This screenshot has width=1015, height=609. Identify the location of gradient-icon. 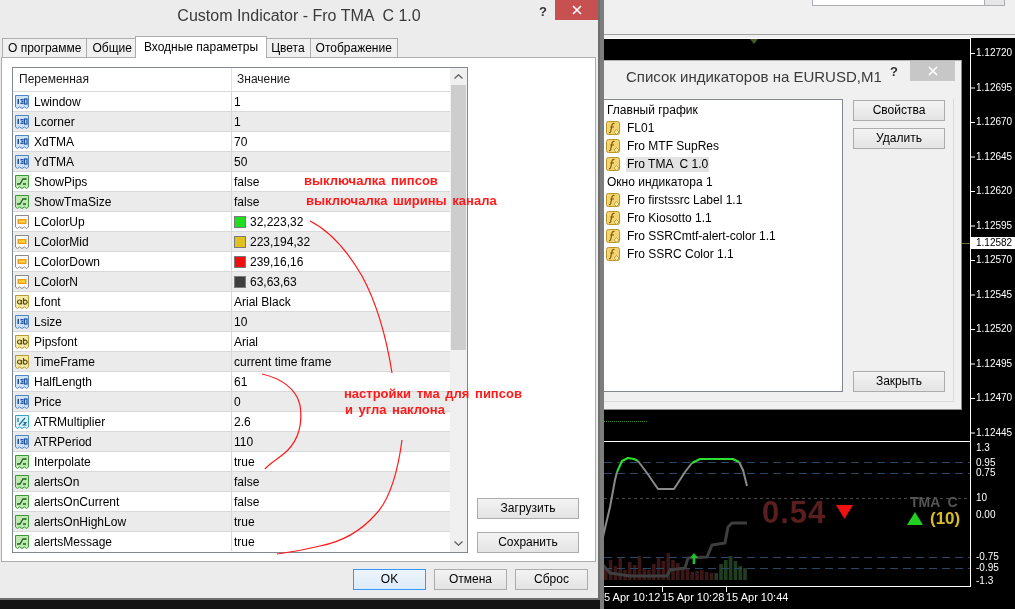
(22, 241).